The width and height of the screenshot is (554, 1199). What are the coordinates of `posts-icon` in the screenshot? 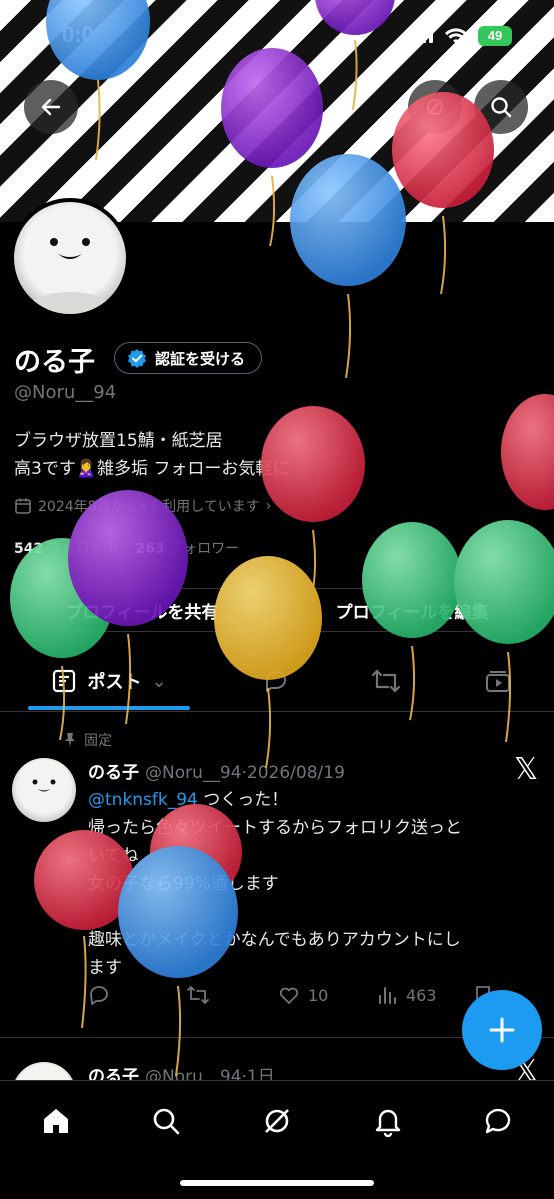 It's located at (64, 681).